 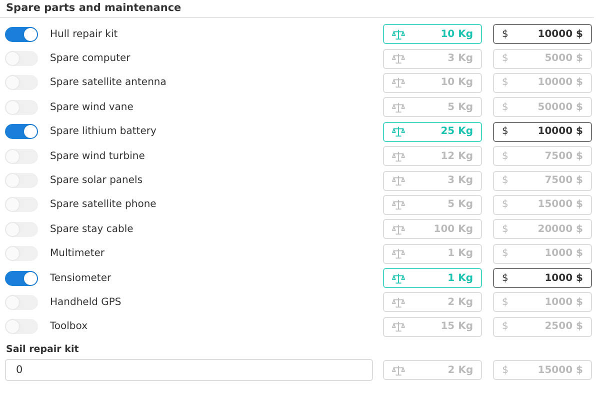 I want to click on item-label: Spare satellite phone, so click(x=104, y=204).